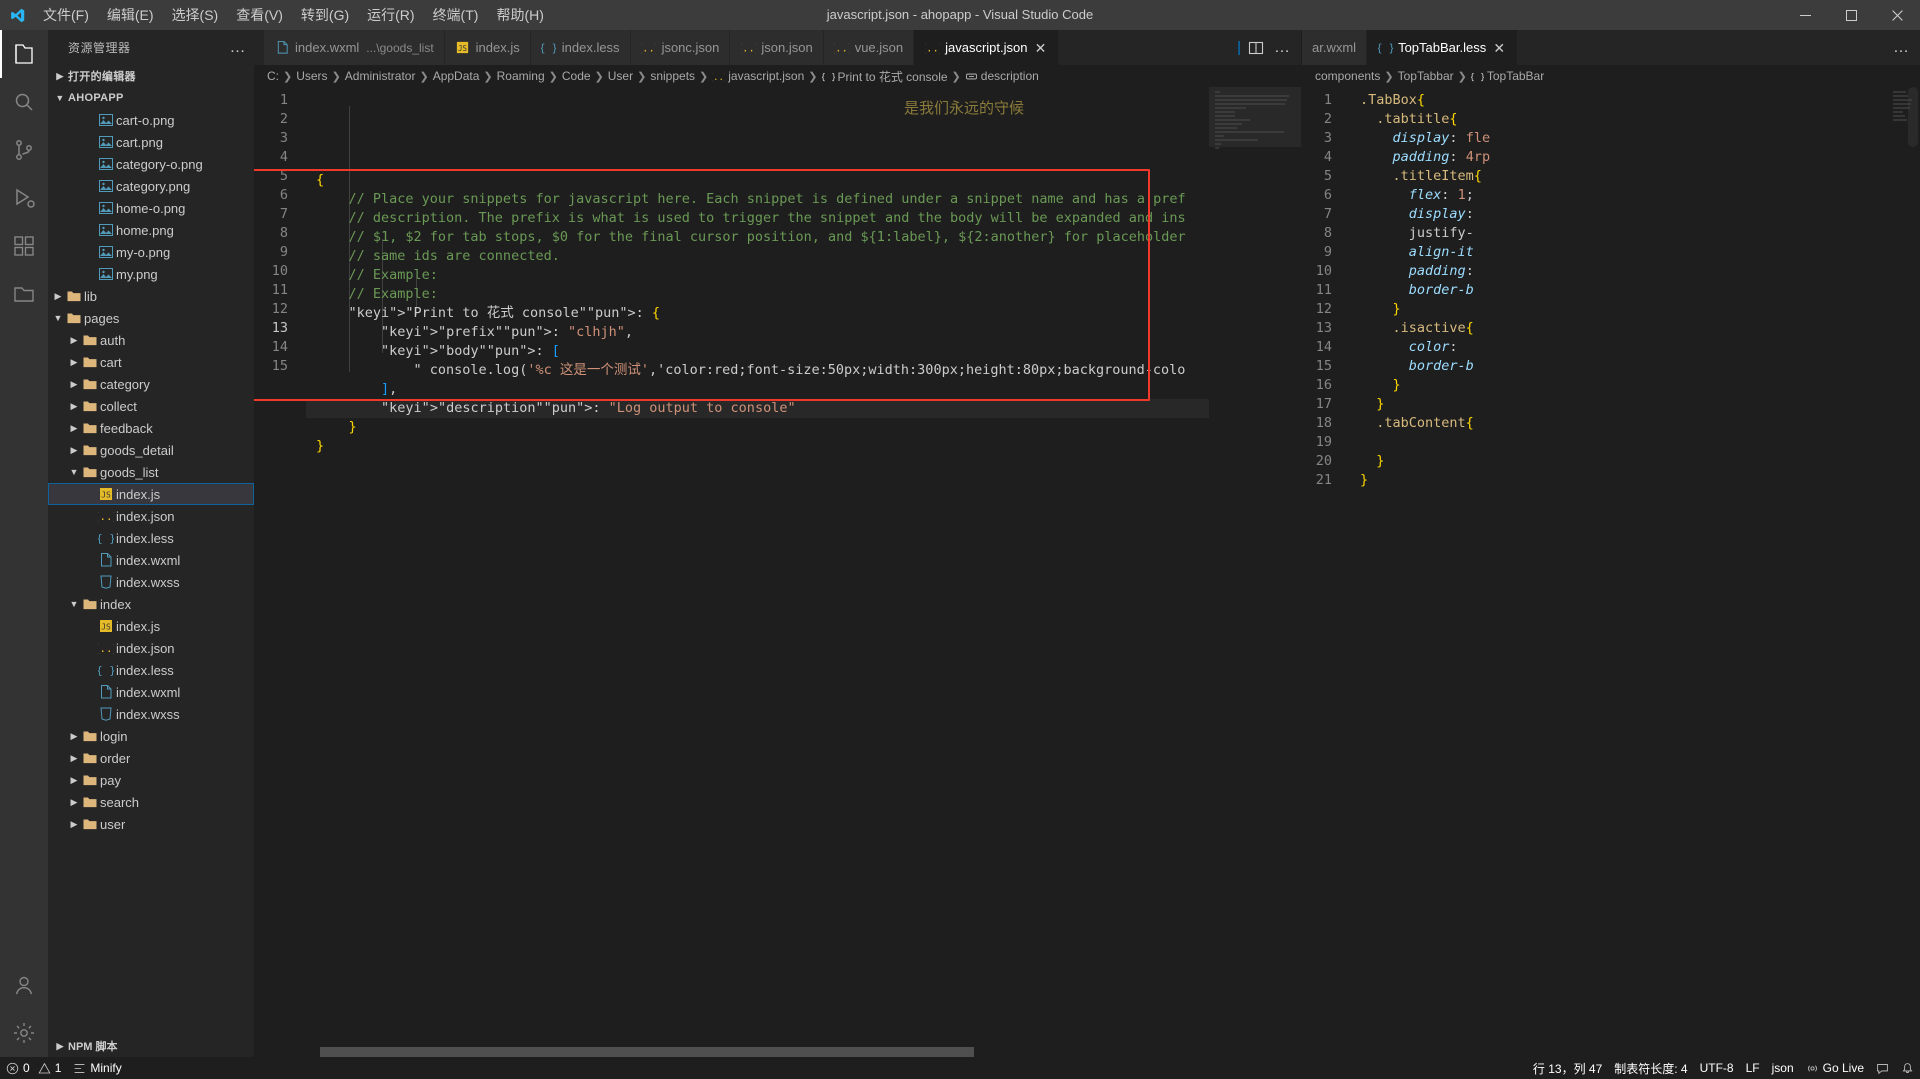  I want to click on code-line: display:, so click(1635, 214).